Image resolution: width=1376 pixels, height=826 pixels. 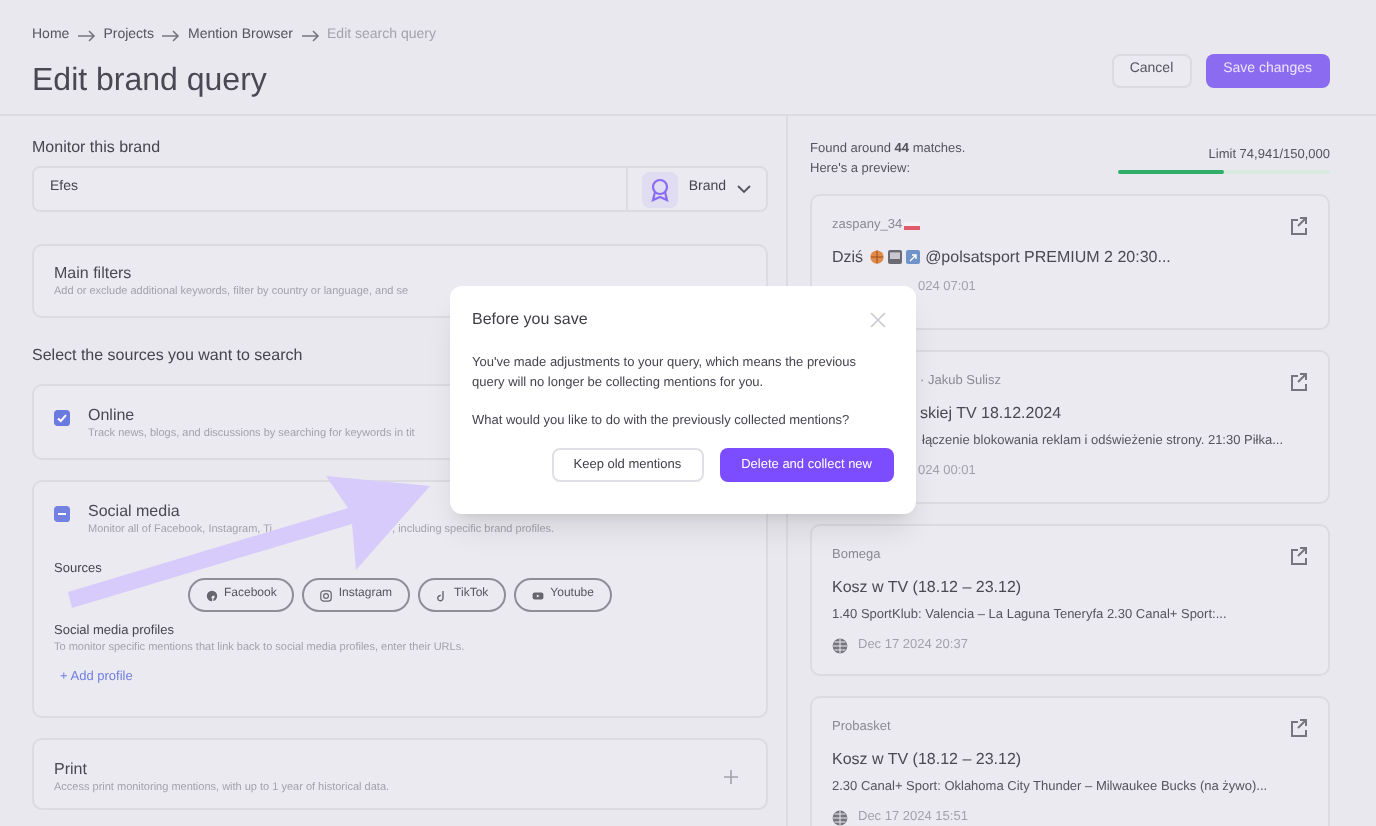 I want to click on ball-icon, so click(x=876, y=257).